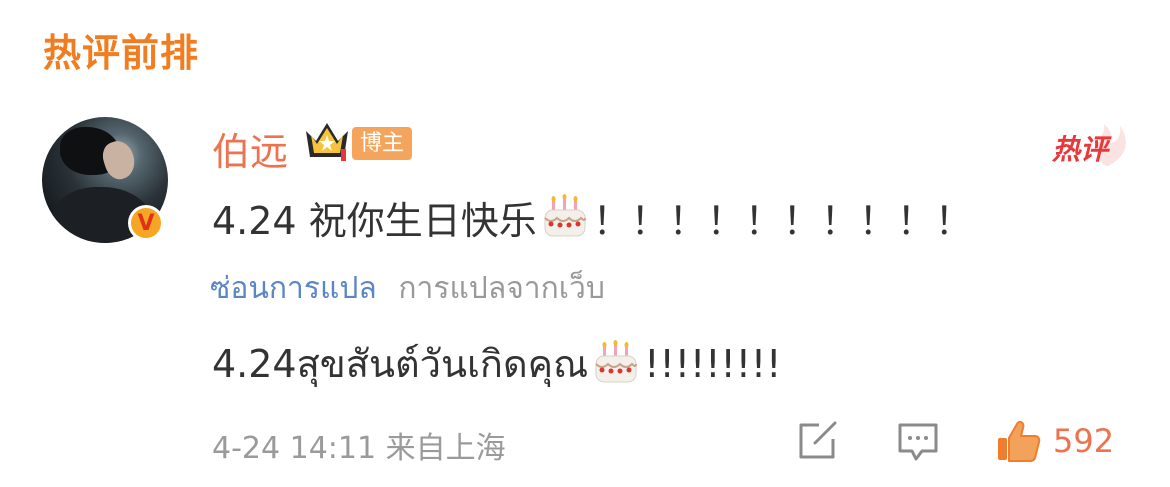 The height and width of the screenshot is (487, 1170). I want to click on thumbs-up-icon, so click(1018, 441).